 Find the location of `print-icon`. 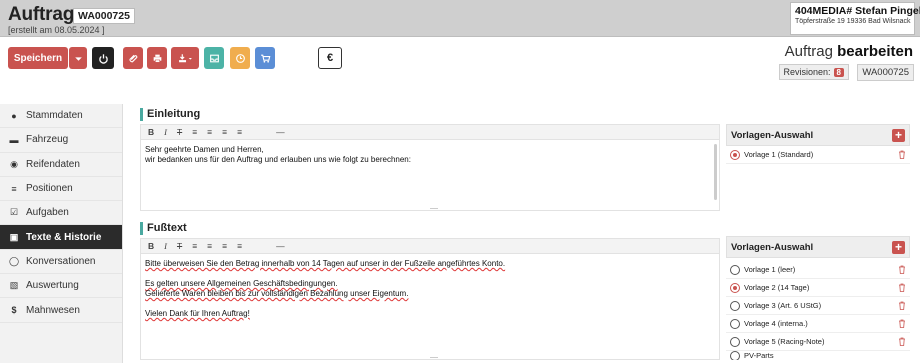

print-icon is located at coordinates (157, 58).